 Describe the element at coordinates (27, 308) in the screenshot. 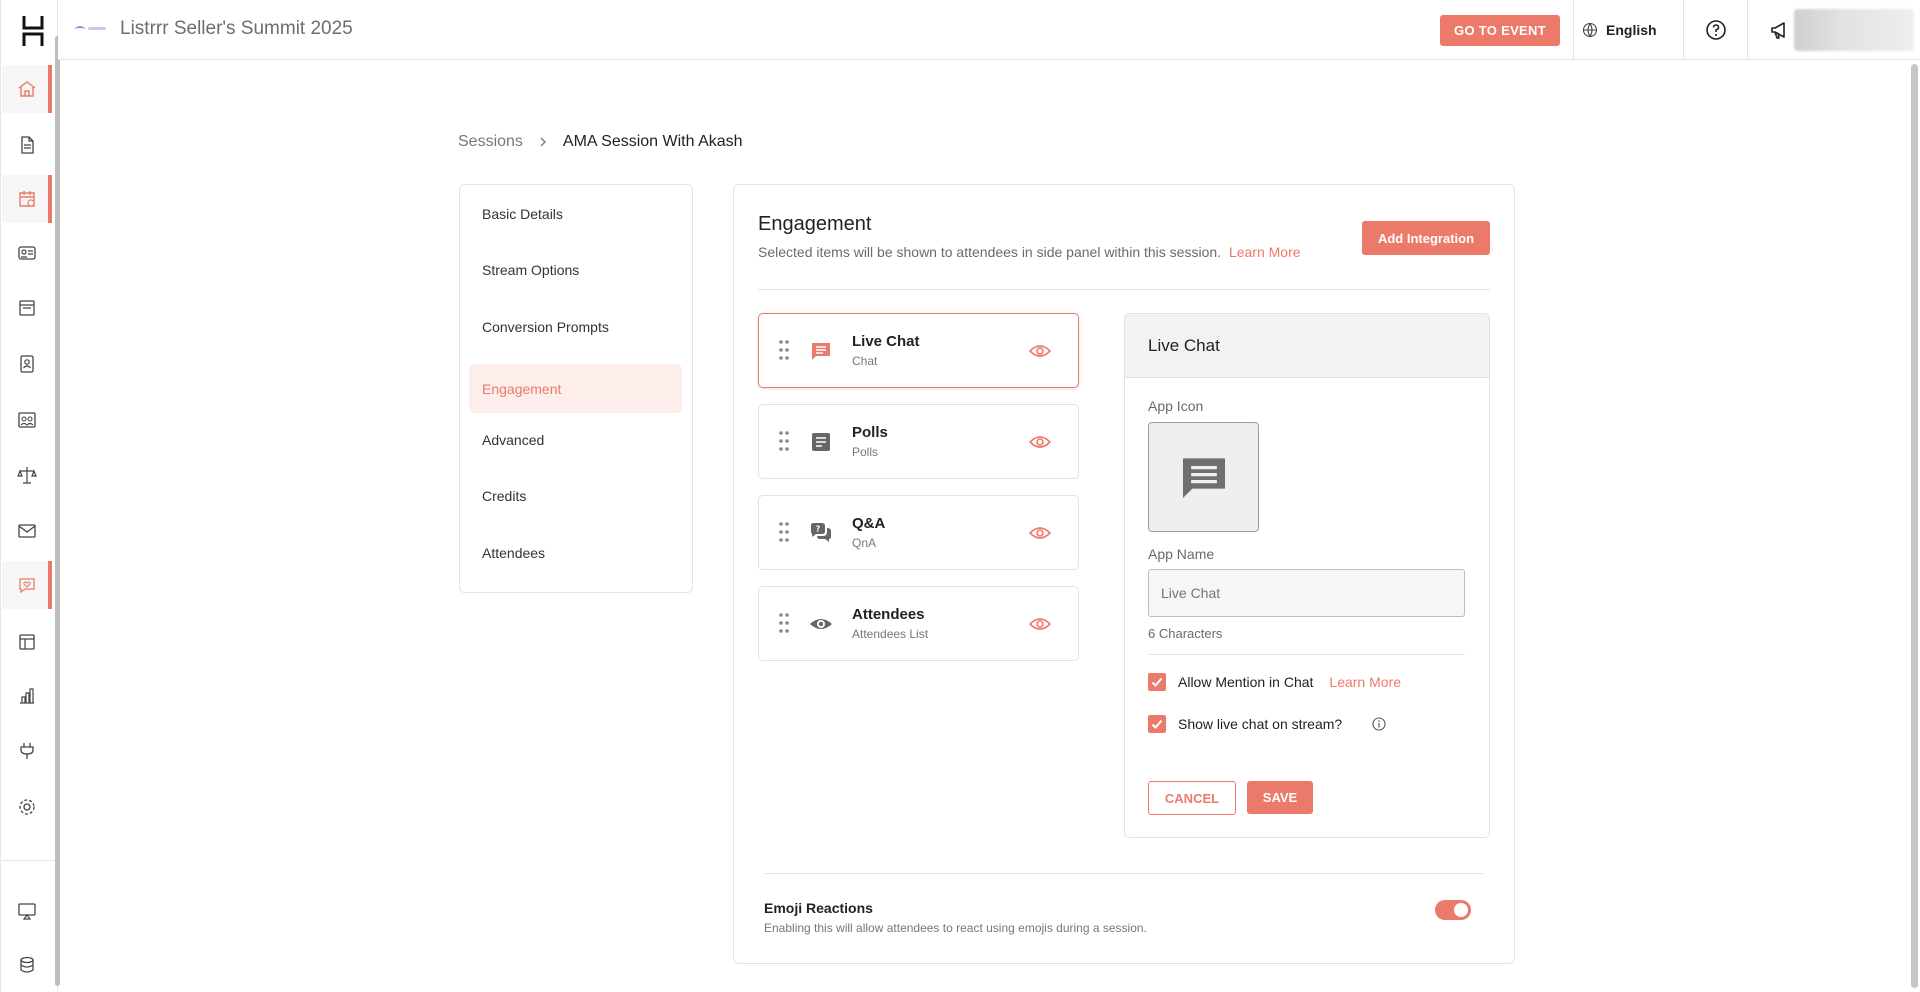

I see `sidebar-item-layout` at that location.